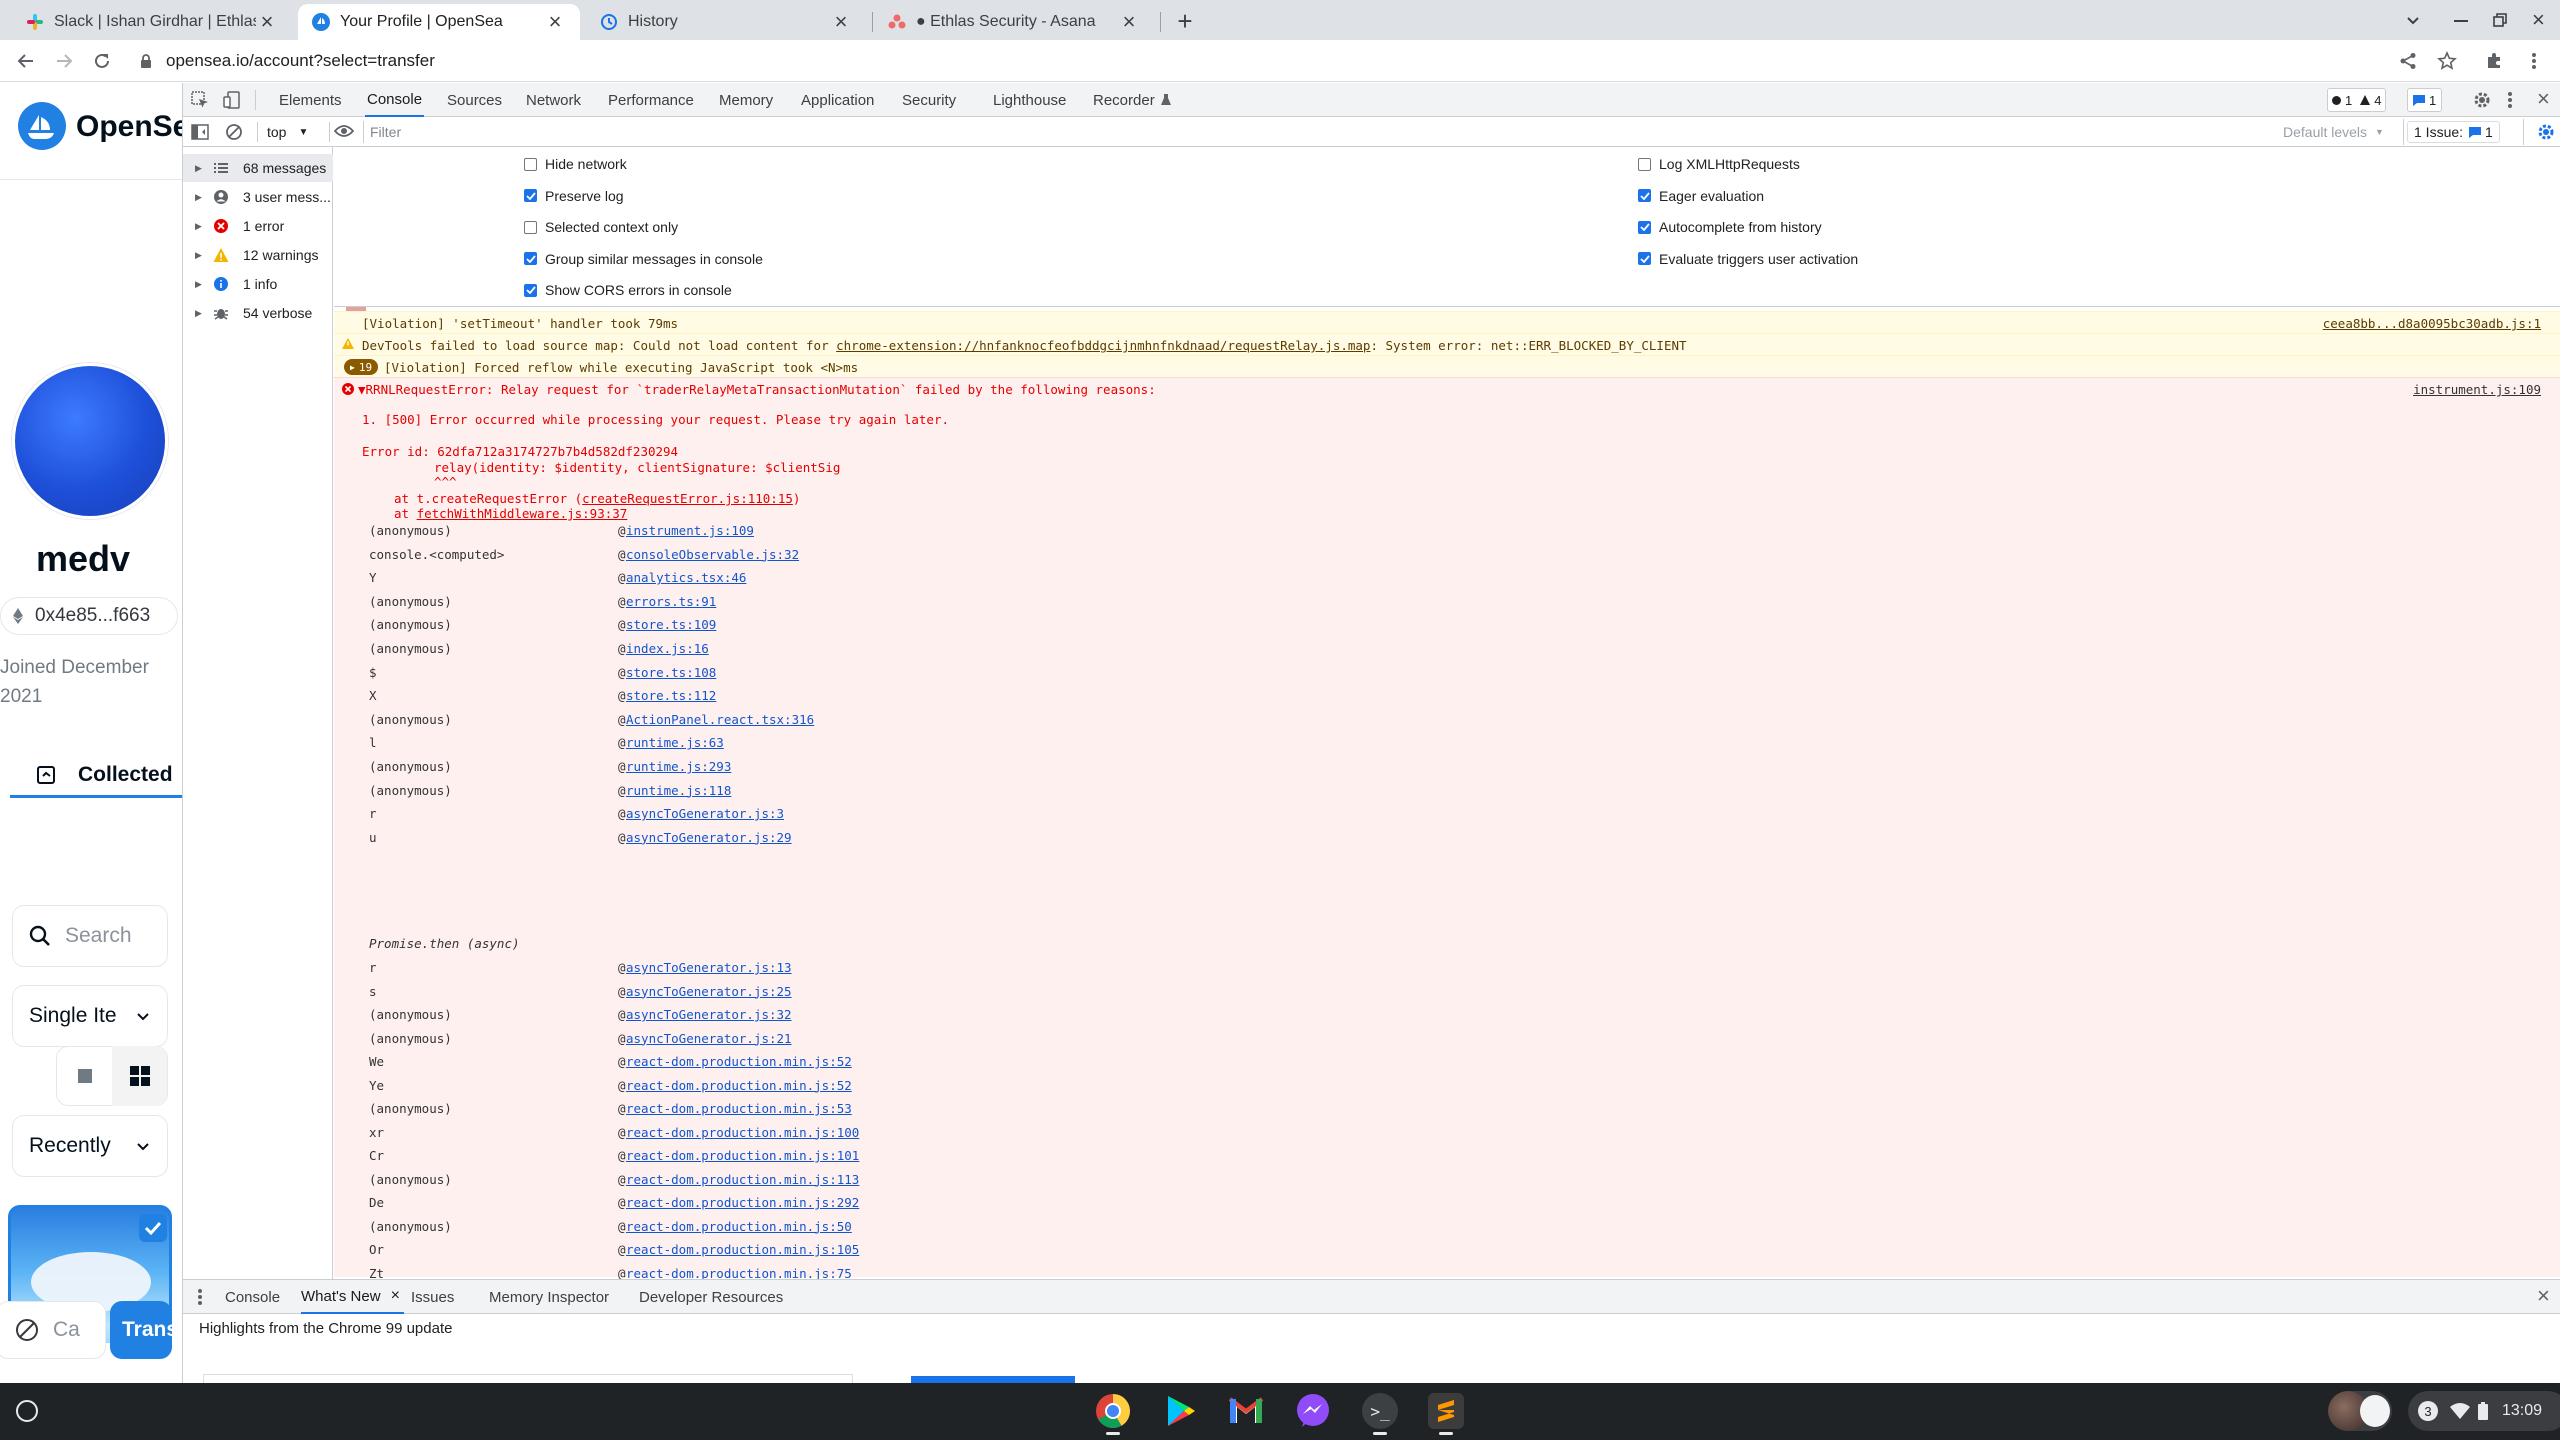 The width and height of the screenshot is (2560, 1440). Describe the element at coordinates (1113, 1414) in the screenshot. I see `chrome-icon` at that location.